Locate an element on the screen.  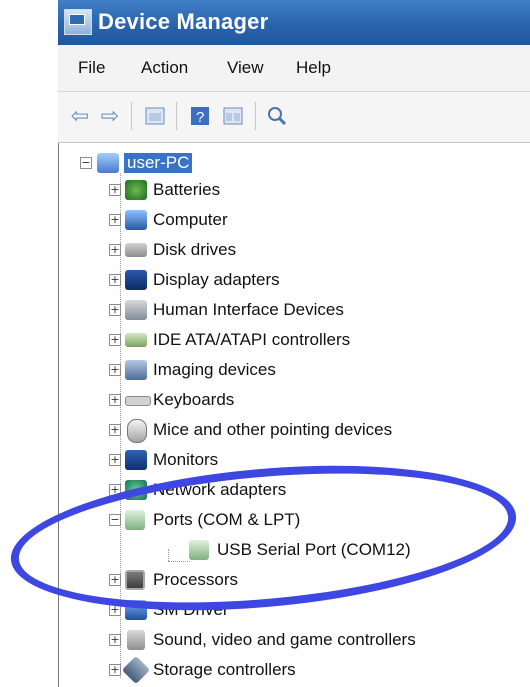
properties-panel-icon is located at coordinates (155, 116).